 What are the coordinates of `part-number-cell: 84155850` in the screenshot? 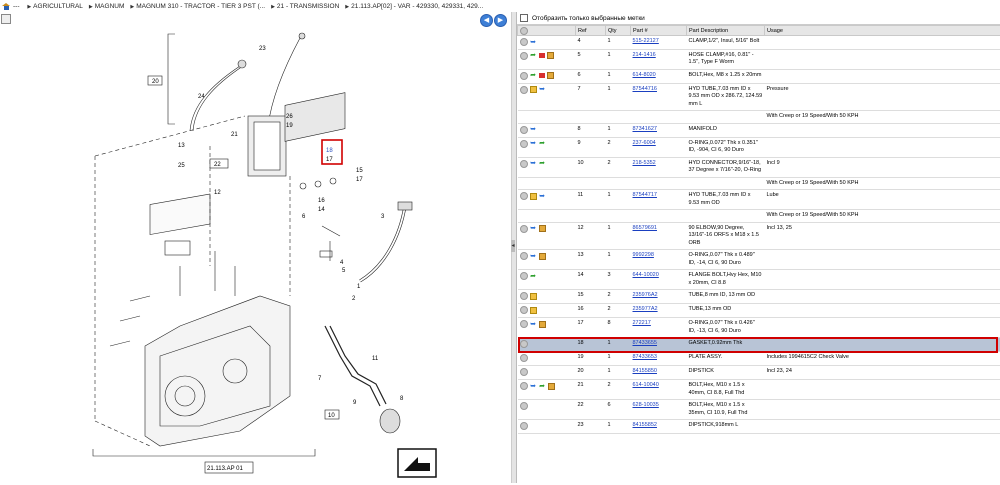 It's located at (659, 373).